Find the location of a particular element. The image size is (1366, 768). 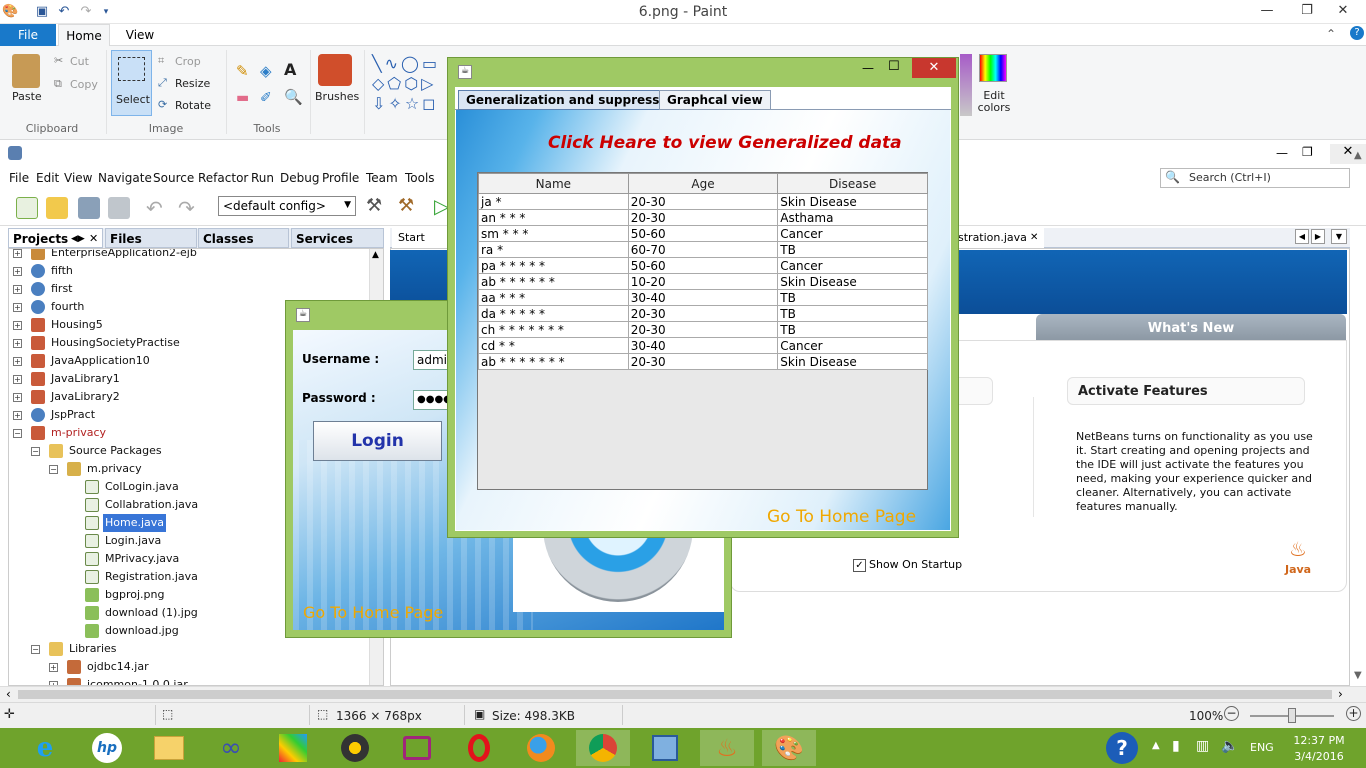

menu-edit: Edit is located at coordinates (47, 178).